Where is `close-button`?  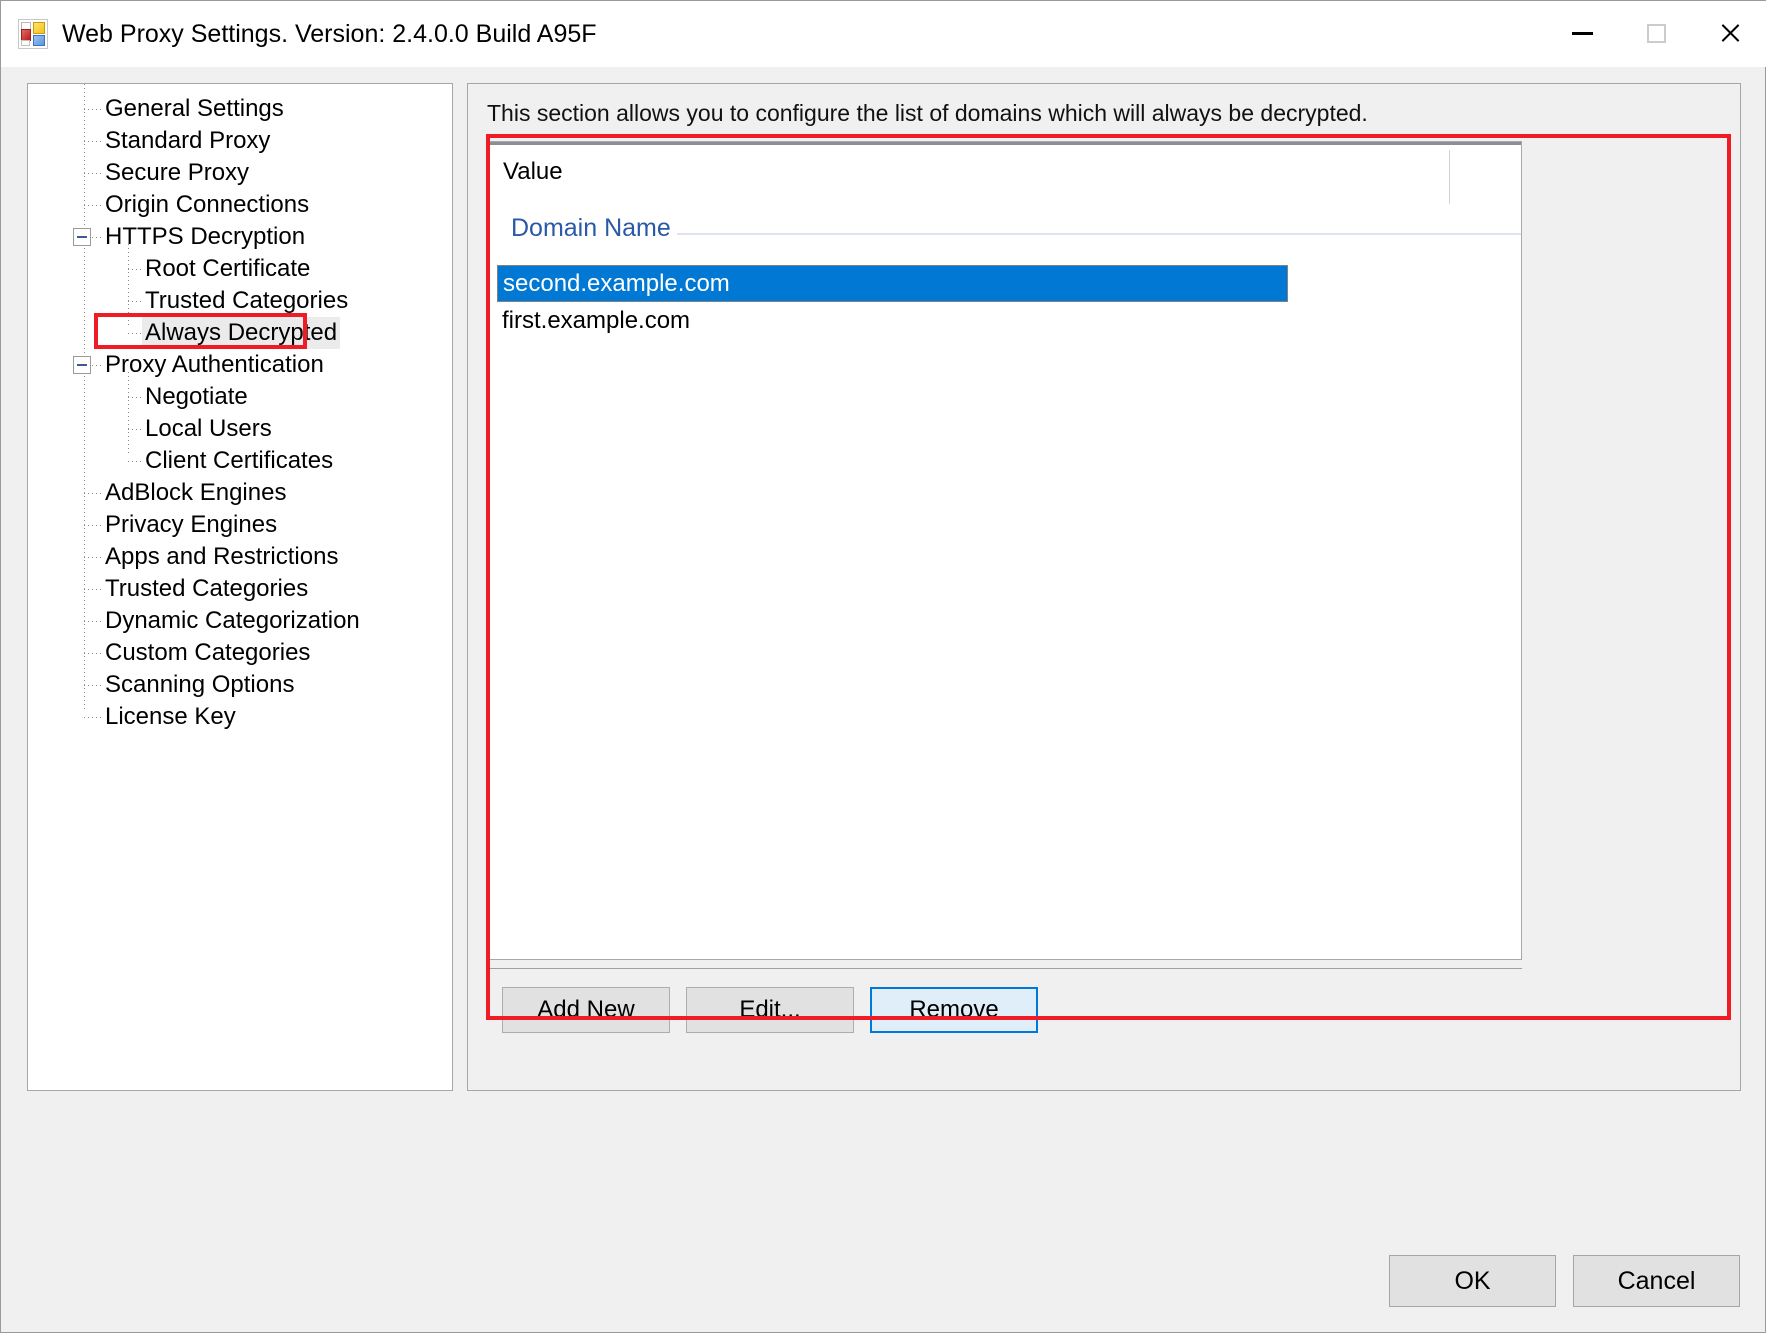
close-button is located at coordinates (1729, 33).